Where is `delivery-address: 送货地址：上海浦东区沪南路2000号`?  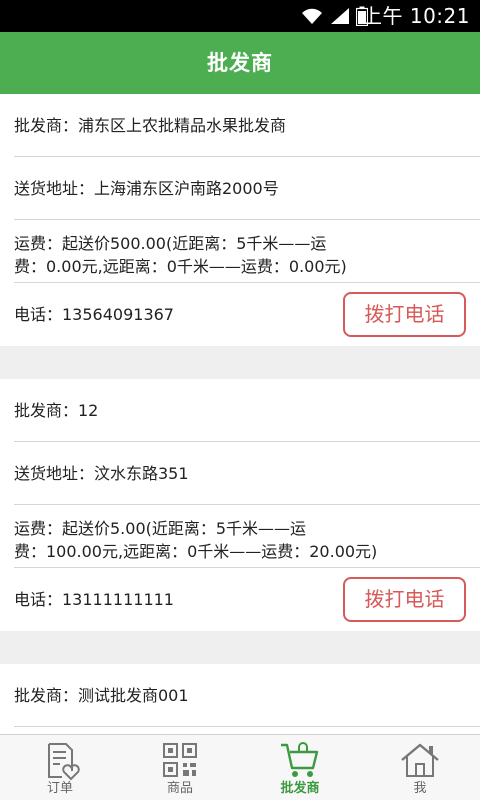 delivery-address: 送货地址：上海浦东区沪南路2000号 is located at coordinates (146, 188).